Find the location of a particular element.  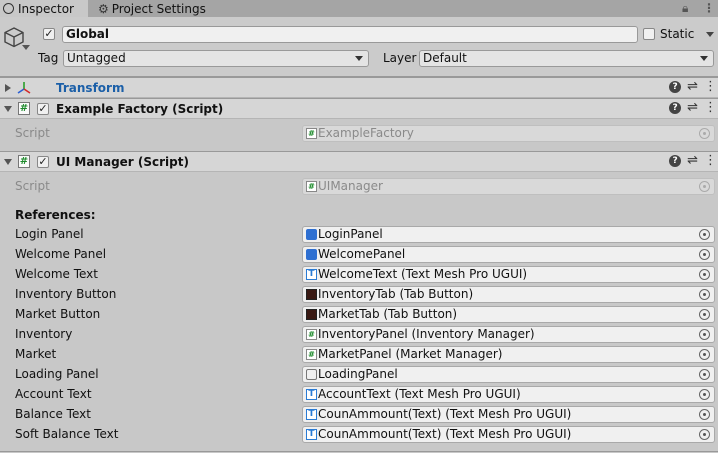

reference-value: LoginPanel is located at coordinates (350, 234).